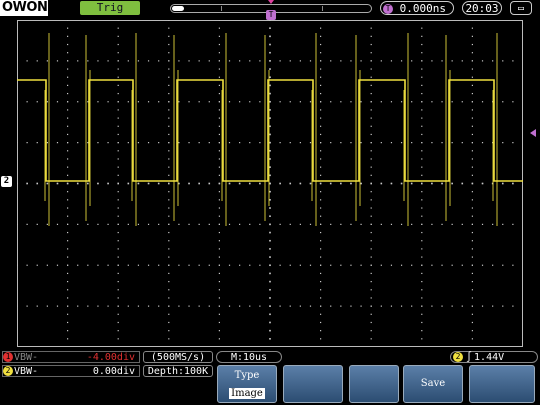 This screenshot has height=405, width=540. What do you see at coordinates (247, 384) in the screenshot?
I see `type-softkey: Type Image` at bounding box center [247, 384].